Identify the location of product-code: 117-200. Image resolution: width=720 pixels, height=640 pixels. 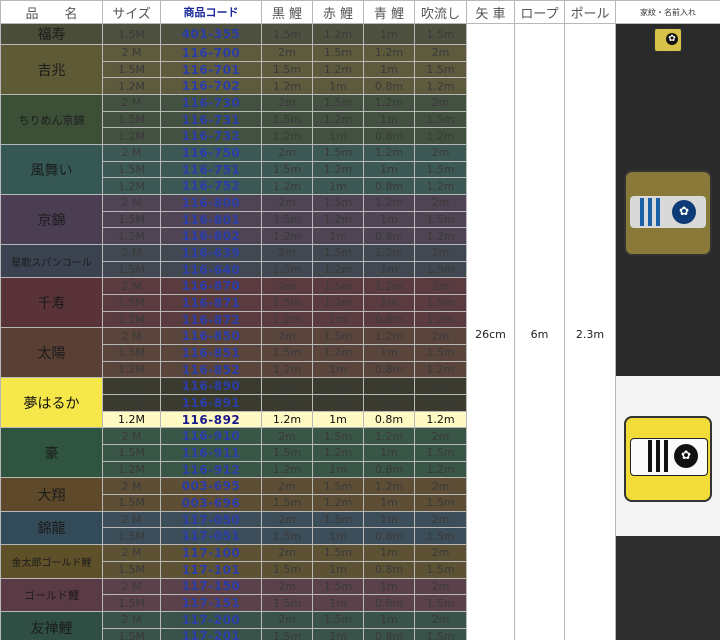
(211, 619).